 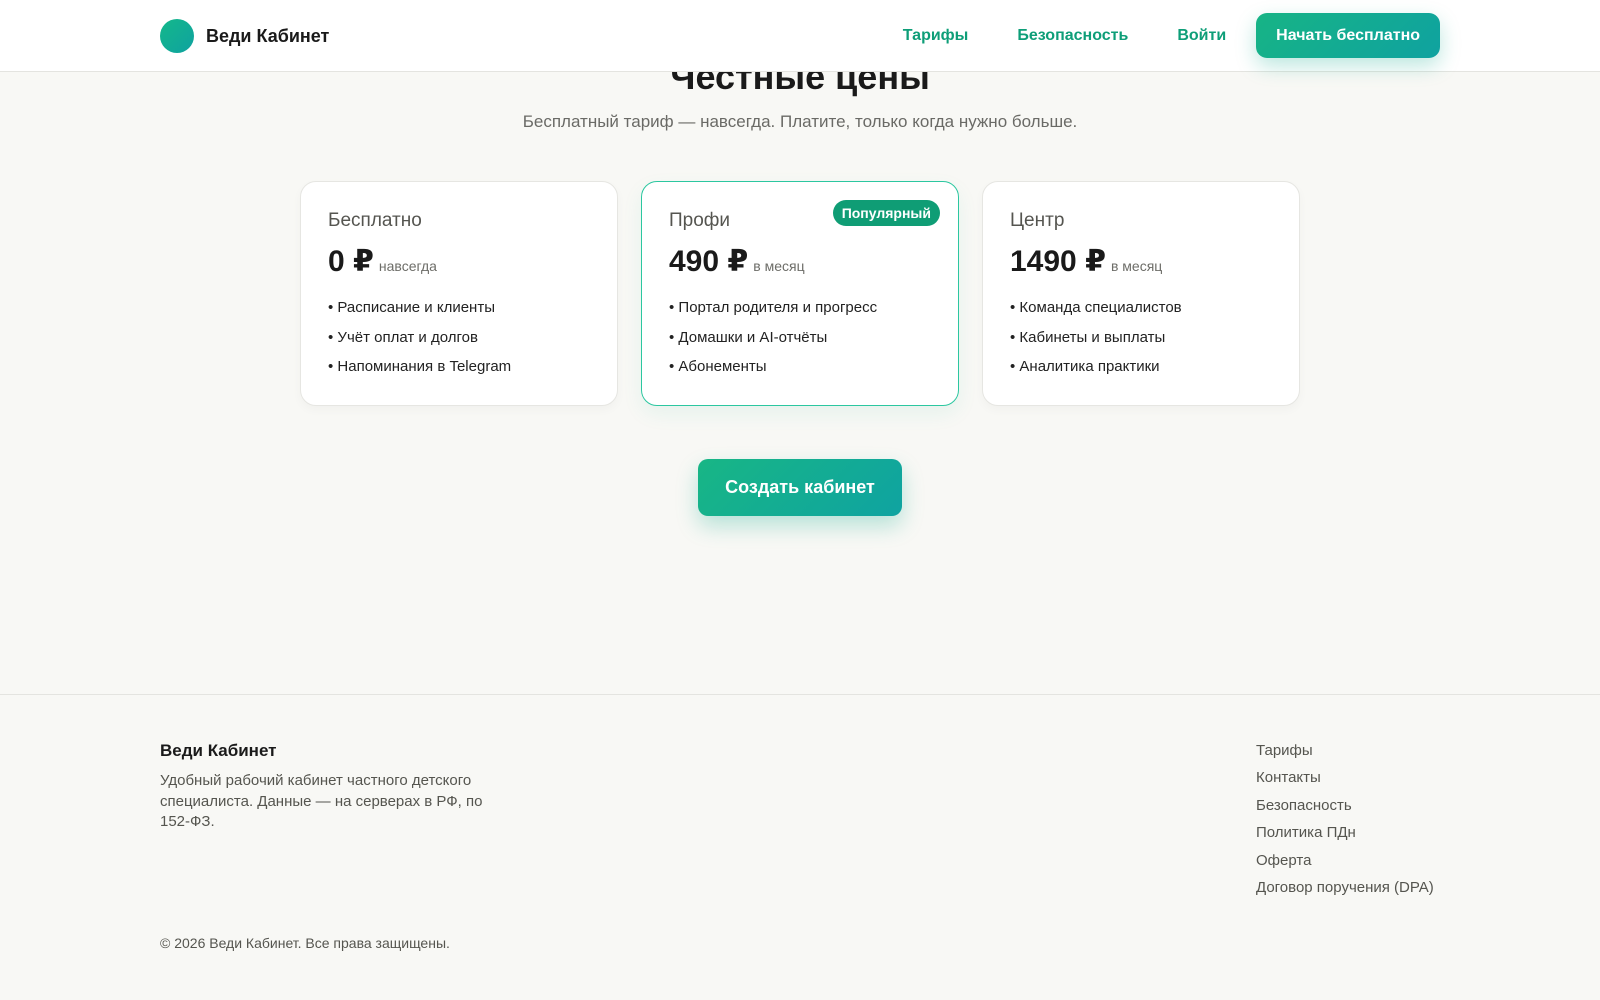 What do you see at coordinates (800, 367) in the screenshot?
I see `plan-feature: Абонементы` at bounding box center [800, 367].